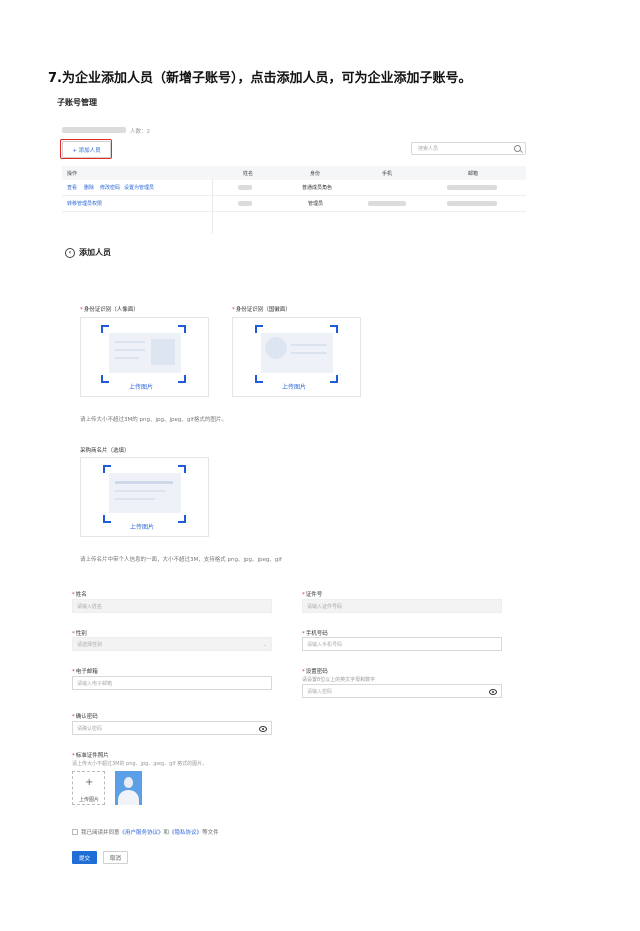 The width and height of the screenshot is (640, 931). Describe the element at coordinates (473, 174) in the screenshot. I see `col-header-email: 邮箱` at that location.